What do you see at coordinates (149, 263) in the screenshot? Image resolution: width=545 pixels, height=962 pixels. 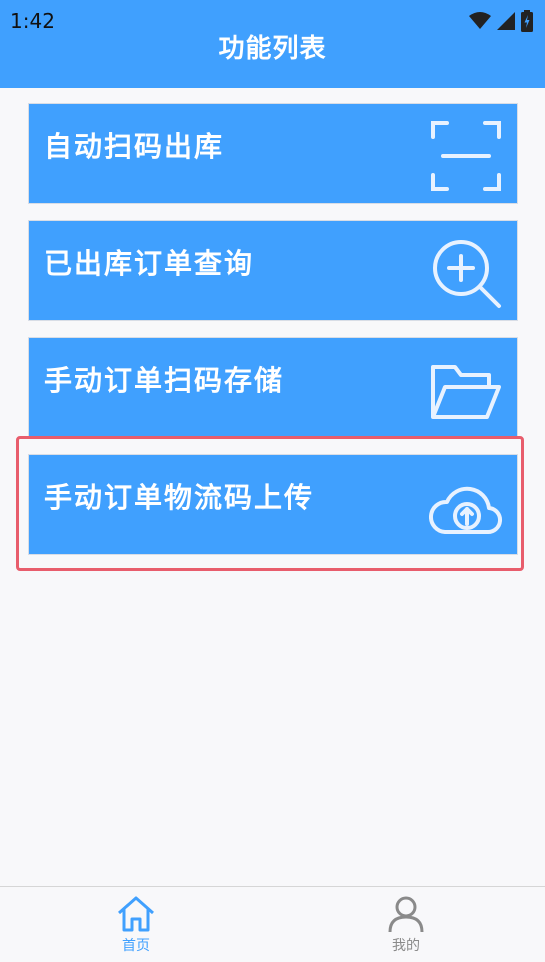 I see `menu-item-label: 已出库订单查询` at bounding box center [149, 263].